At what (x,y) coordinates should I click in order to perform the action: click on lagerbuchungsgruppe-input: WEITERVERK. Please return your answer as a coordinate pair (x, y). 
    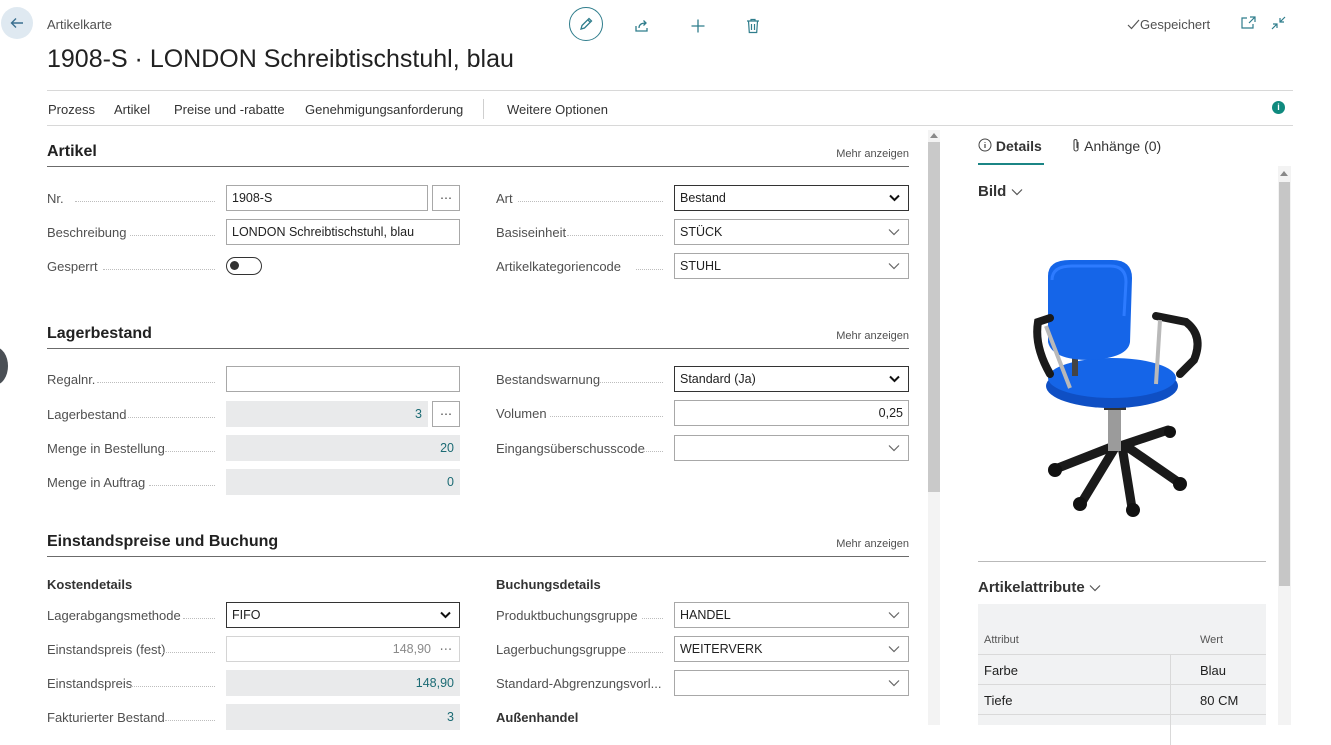
    Looking at the image, I should click on (791, 649).